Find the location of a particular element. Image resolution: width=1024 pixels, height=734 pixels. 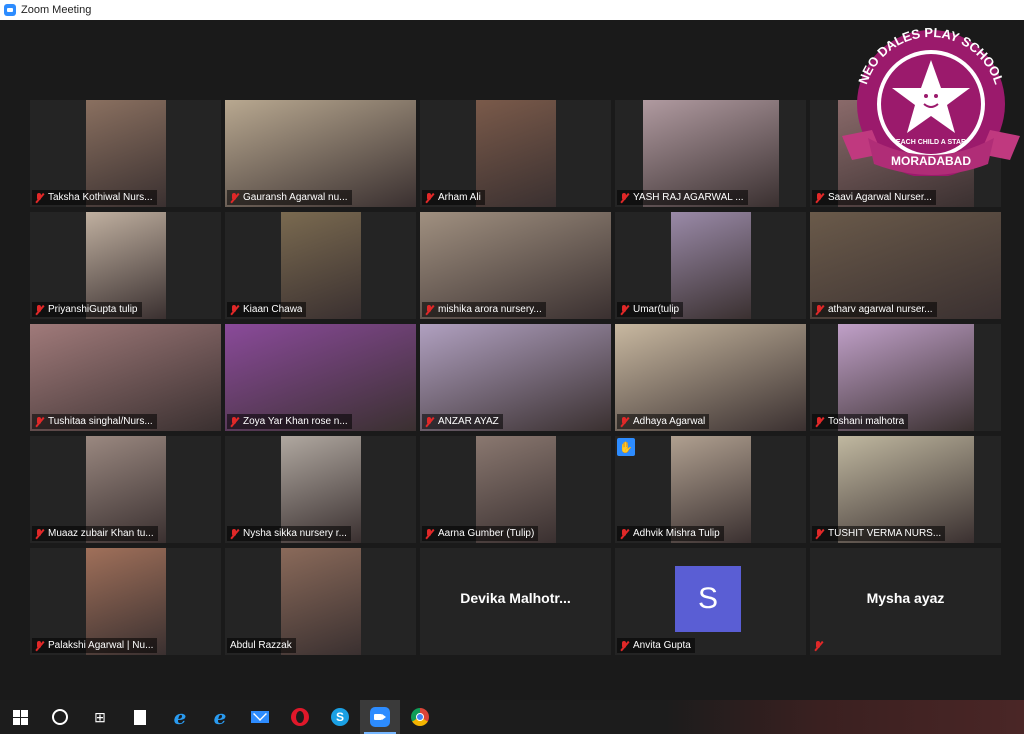

participant-name: ANZAR AYAZ is located at coordinates (468, 421).